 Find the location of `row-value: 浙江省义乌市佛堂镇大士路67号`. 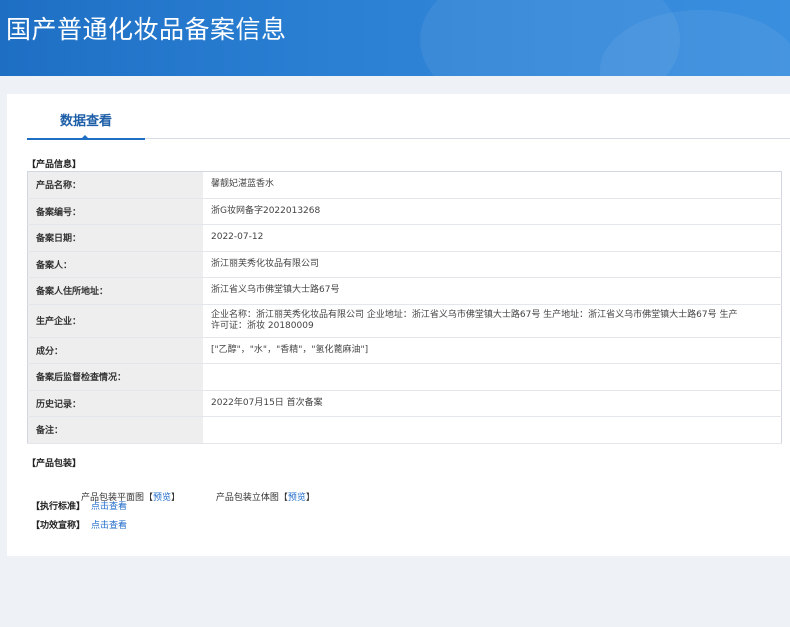

row-value: 浙江省义乌市佛堂镇大士路67号 is located at coordinates (492, 291).